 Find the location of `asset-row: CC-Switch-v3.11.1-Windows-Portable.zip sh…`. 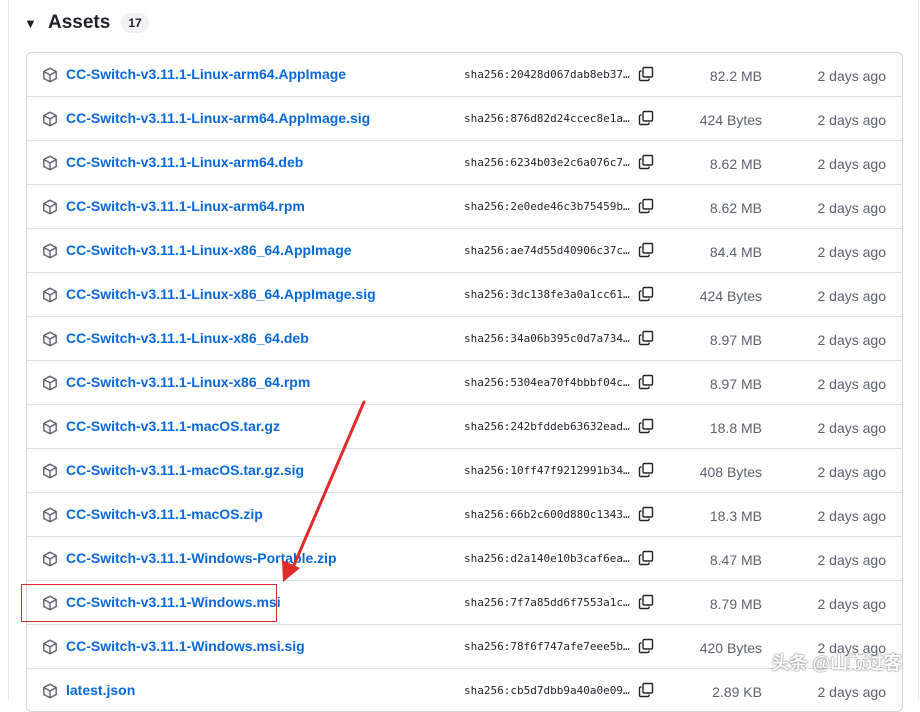

asset-row: CC-Switch-v3.11.1-Windows-Portable.zip sh… is located at coordinates (464, 559).